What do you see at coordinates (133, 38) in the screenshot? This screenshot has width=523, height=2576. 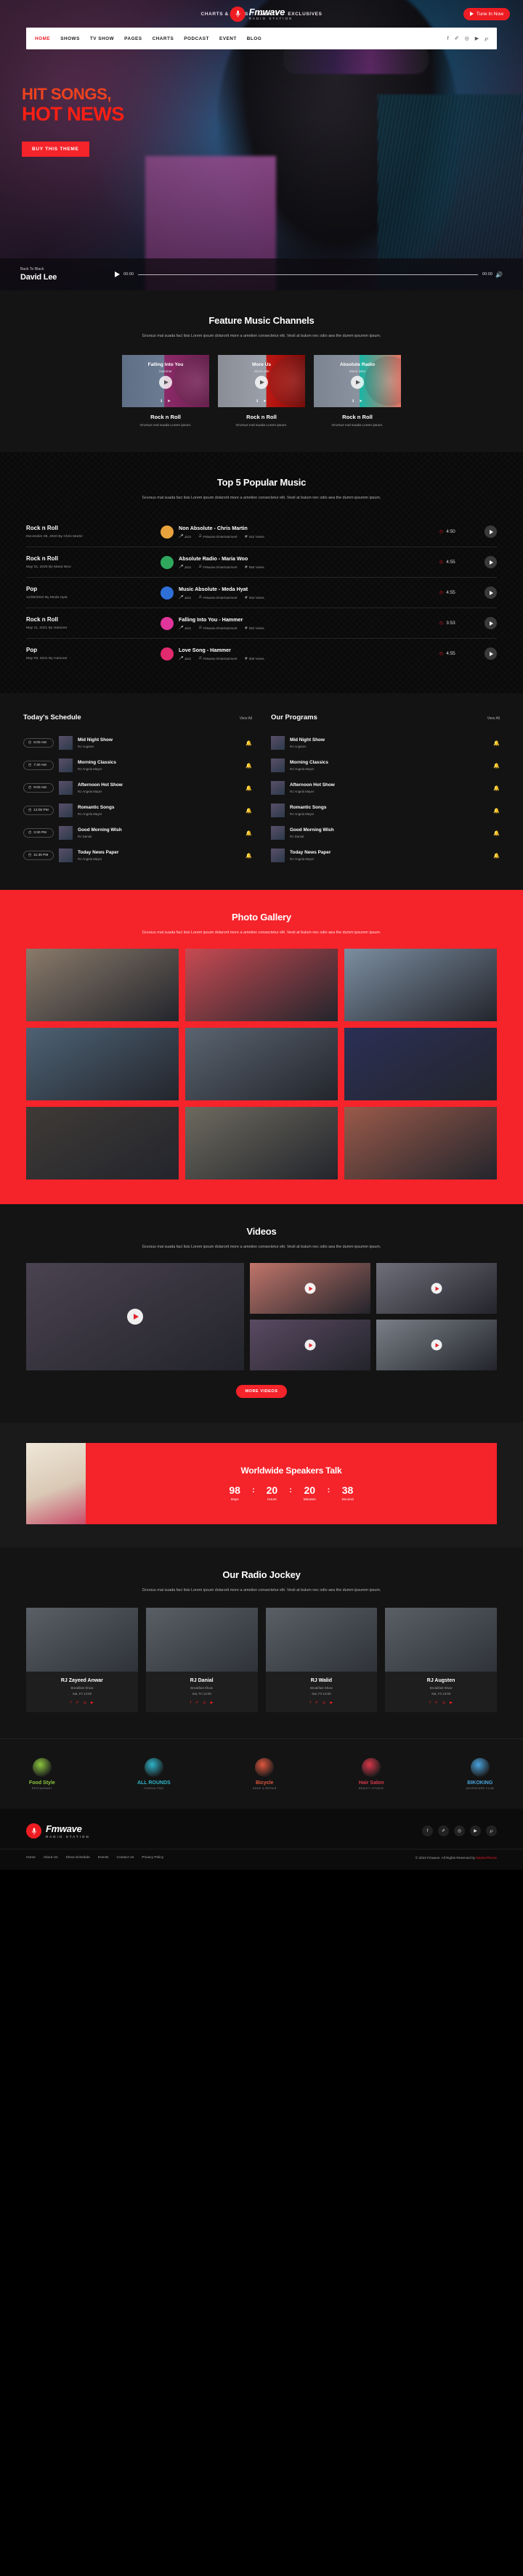 I see `nav-item-pages: PAGES` at bounding box center [133, 38].